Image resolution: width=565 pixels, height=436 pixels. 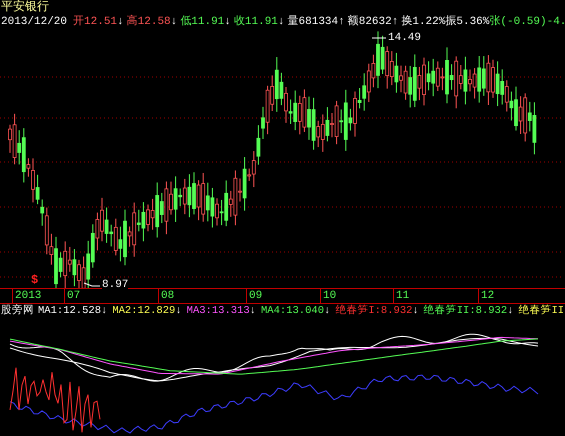 I want to click on quote-field: 收11.91, so click(x=256, y=22).